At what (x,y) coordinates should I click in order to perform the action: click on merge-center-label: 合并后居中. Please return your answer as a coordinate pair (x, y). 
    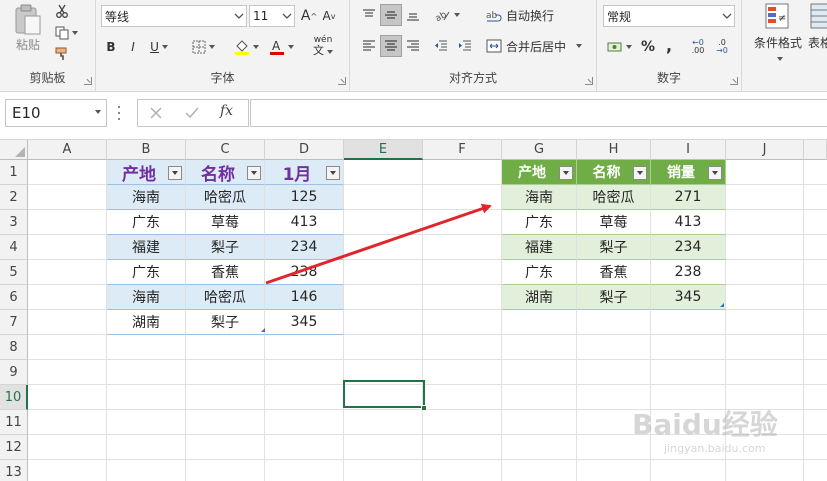
    Looking at the image, I should click on (536, 46).